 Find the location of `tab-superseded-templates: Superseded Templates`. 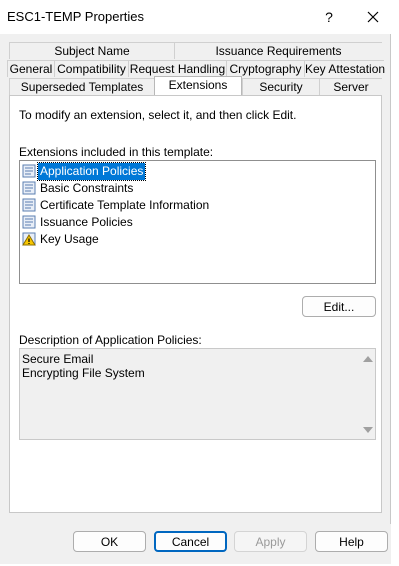

tab-superseded-templates: Superseded Templates is located at coordinates (81, 86).